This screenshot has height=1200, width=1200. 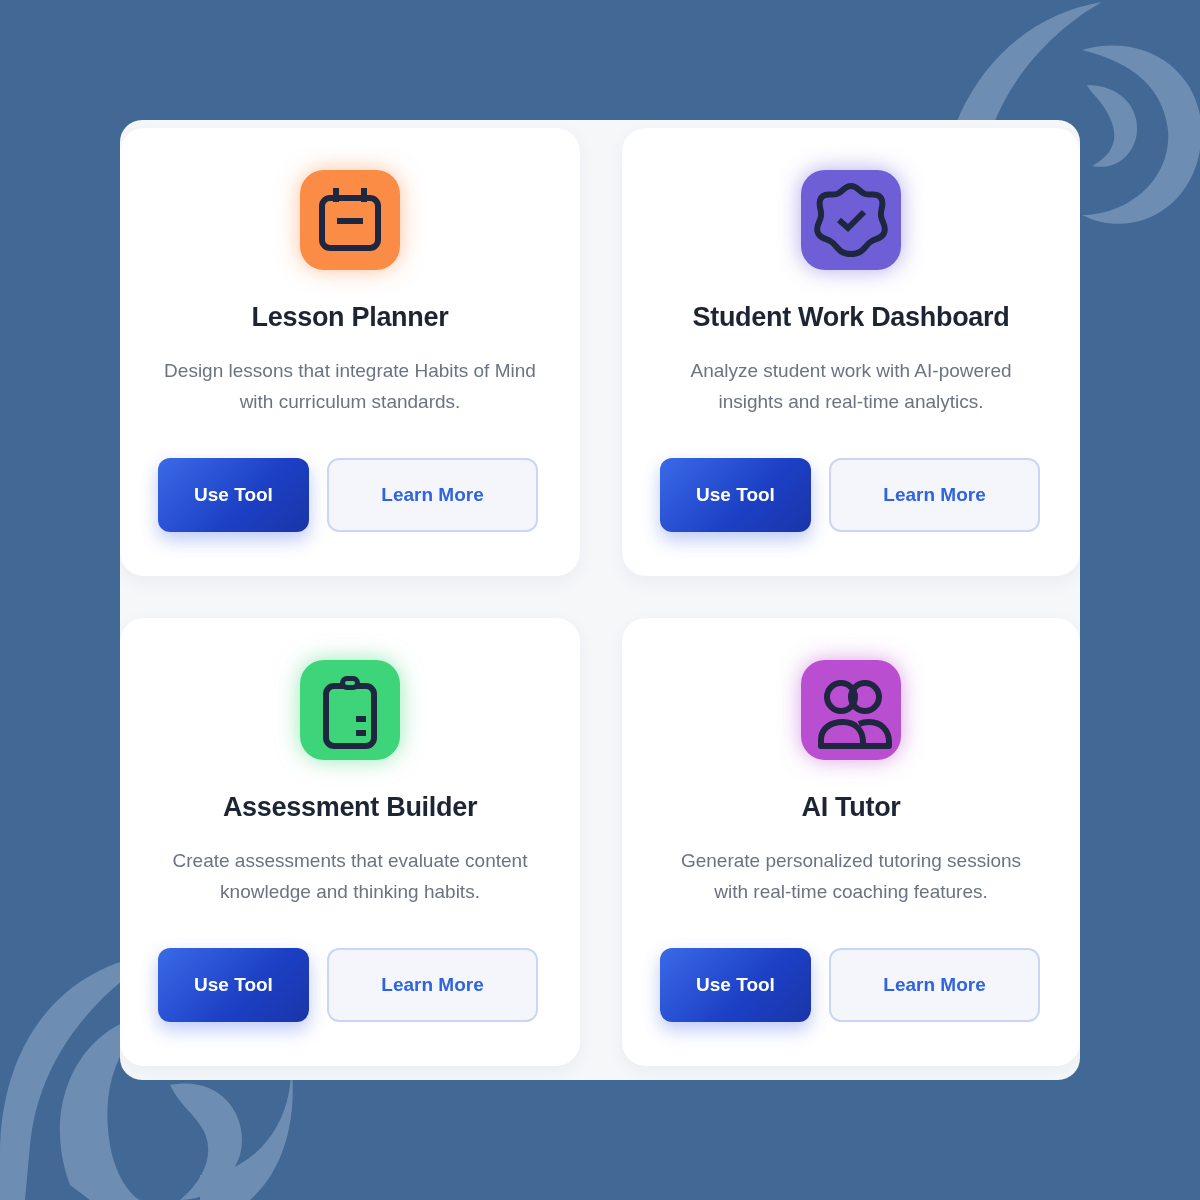 What do you see at coordinates (350, 876) in the screenshot?
I see `card-description: Create assessments that evaluate content knowledge and thinking habits.` at bounding box center [350, 876].